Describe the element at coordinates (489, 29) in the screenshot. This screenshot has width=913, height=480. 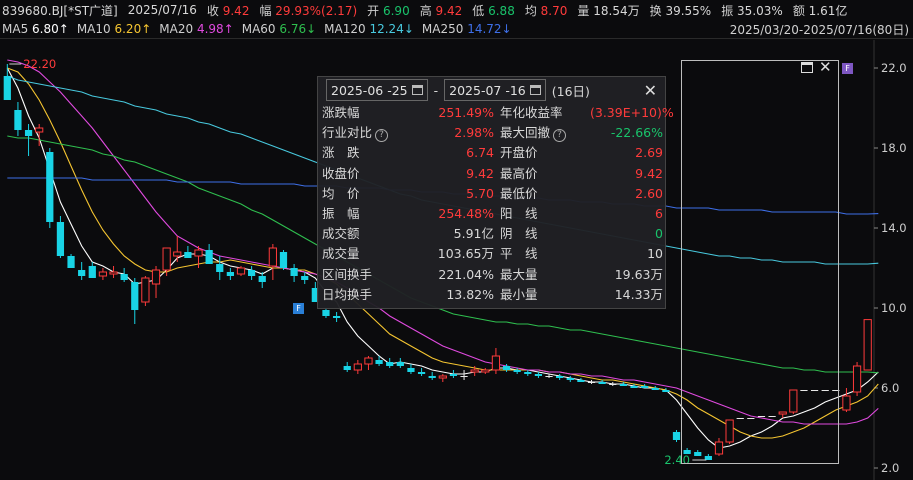
I see `ma250-value: 14.72↓` at that location.